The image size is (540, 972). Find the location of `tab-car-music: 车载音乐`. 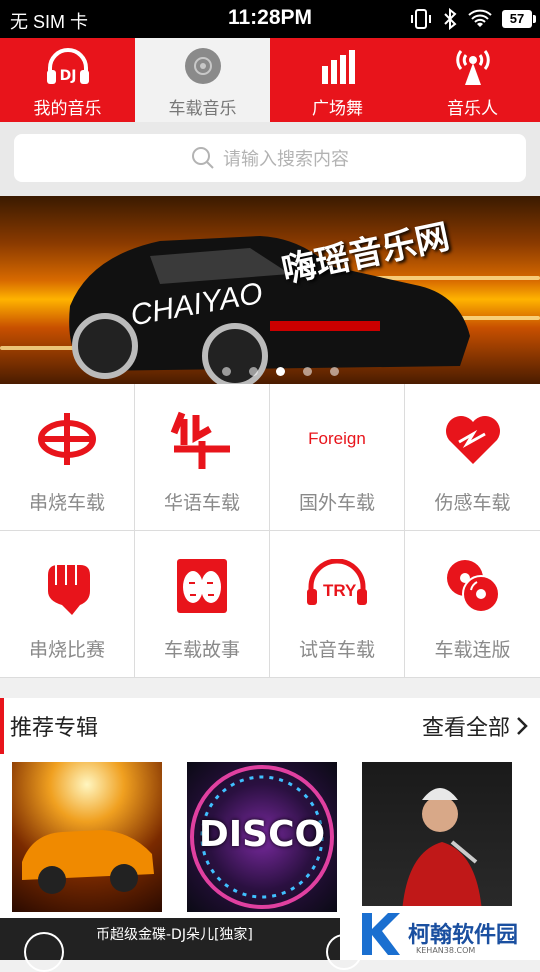

tab-car-music: 车载音乐 is located at coordinates (202, 80).